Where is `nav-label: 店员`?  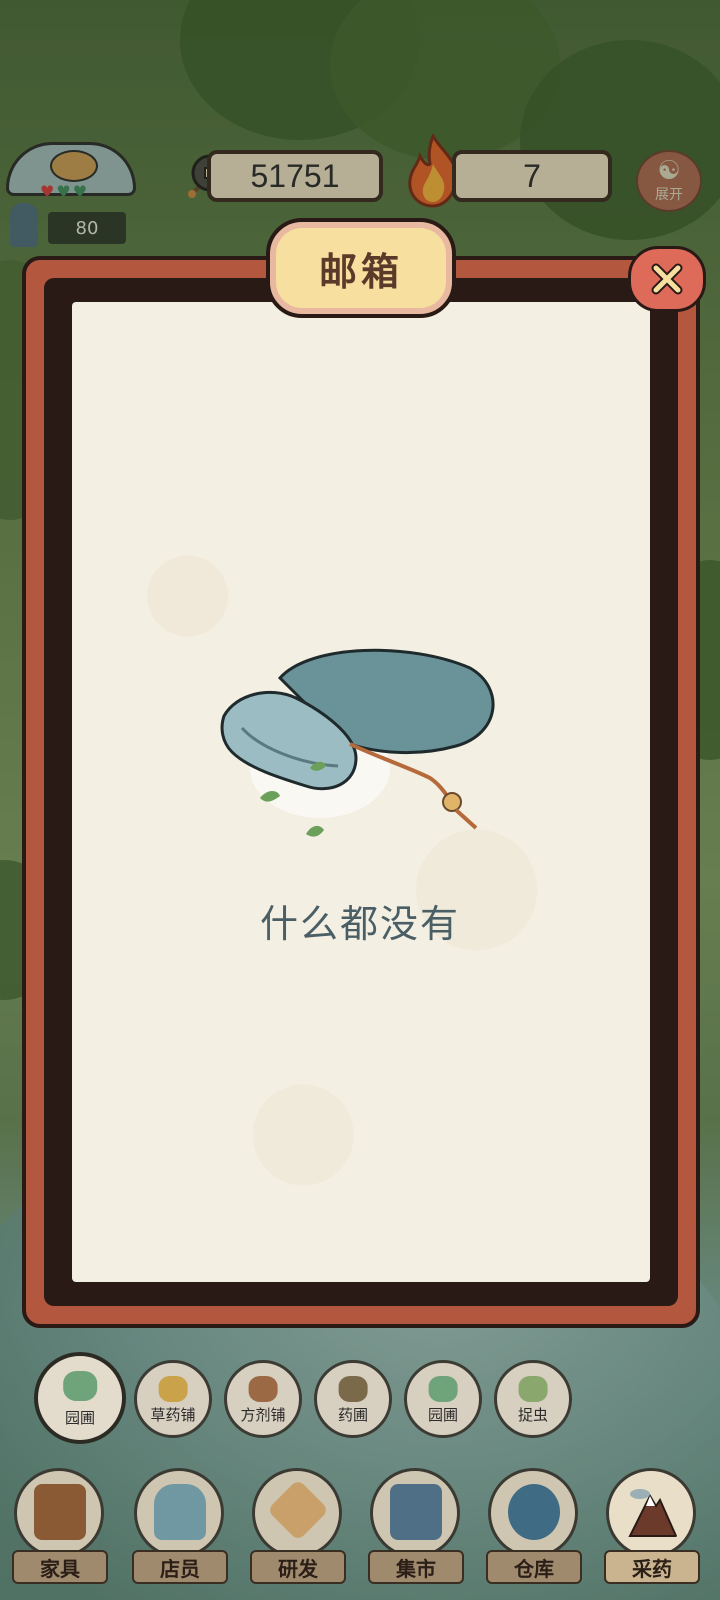
nav-label: 店员 is located at coordinates (180, 1567).